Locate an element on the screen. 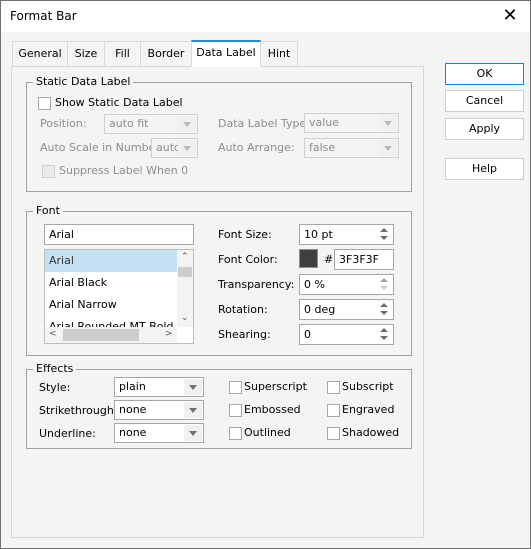 This screenshot has height=549, width=531. suppress-label-label: Suppress Label When 0 is located at coordinates (124, 170).